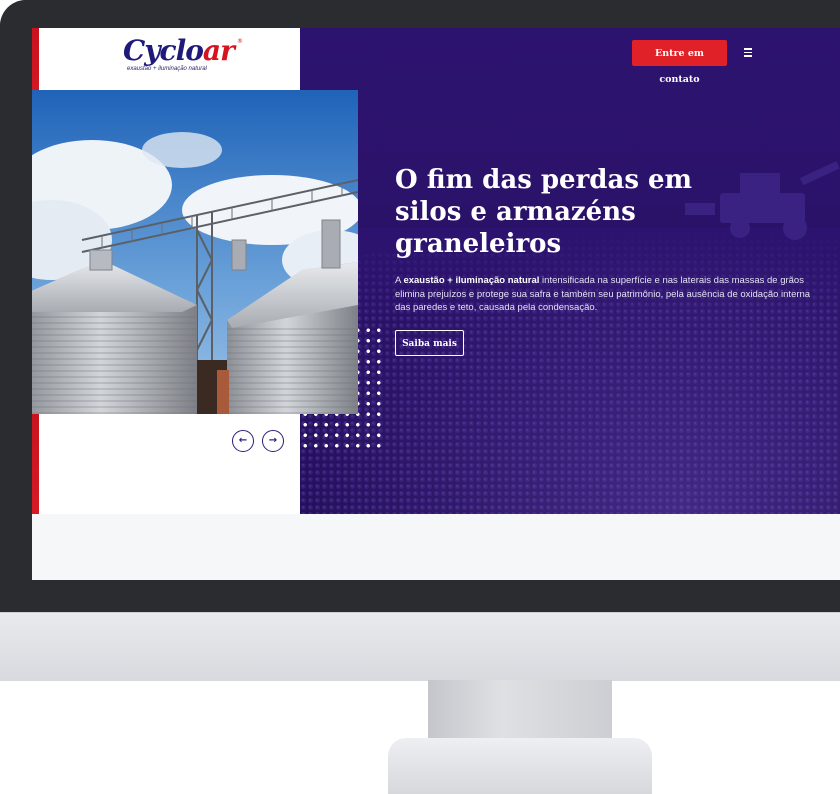  I want to click on arrow-right-icon: →, so click(273, 441).